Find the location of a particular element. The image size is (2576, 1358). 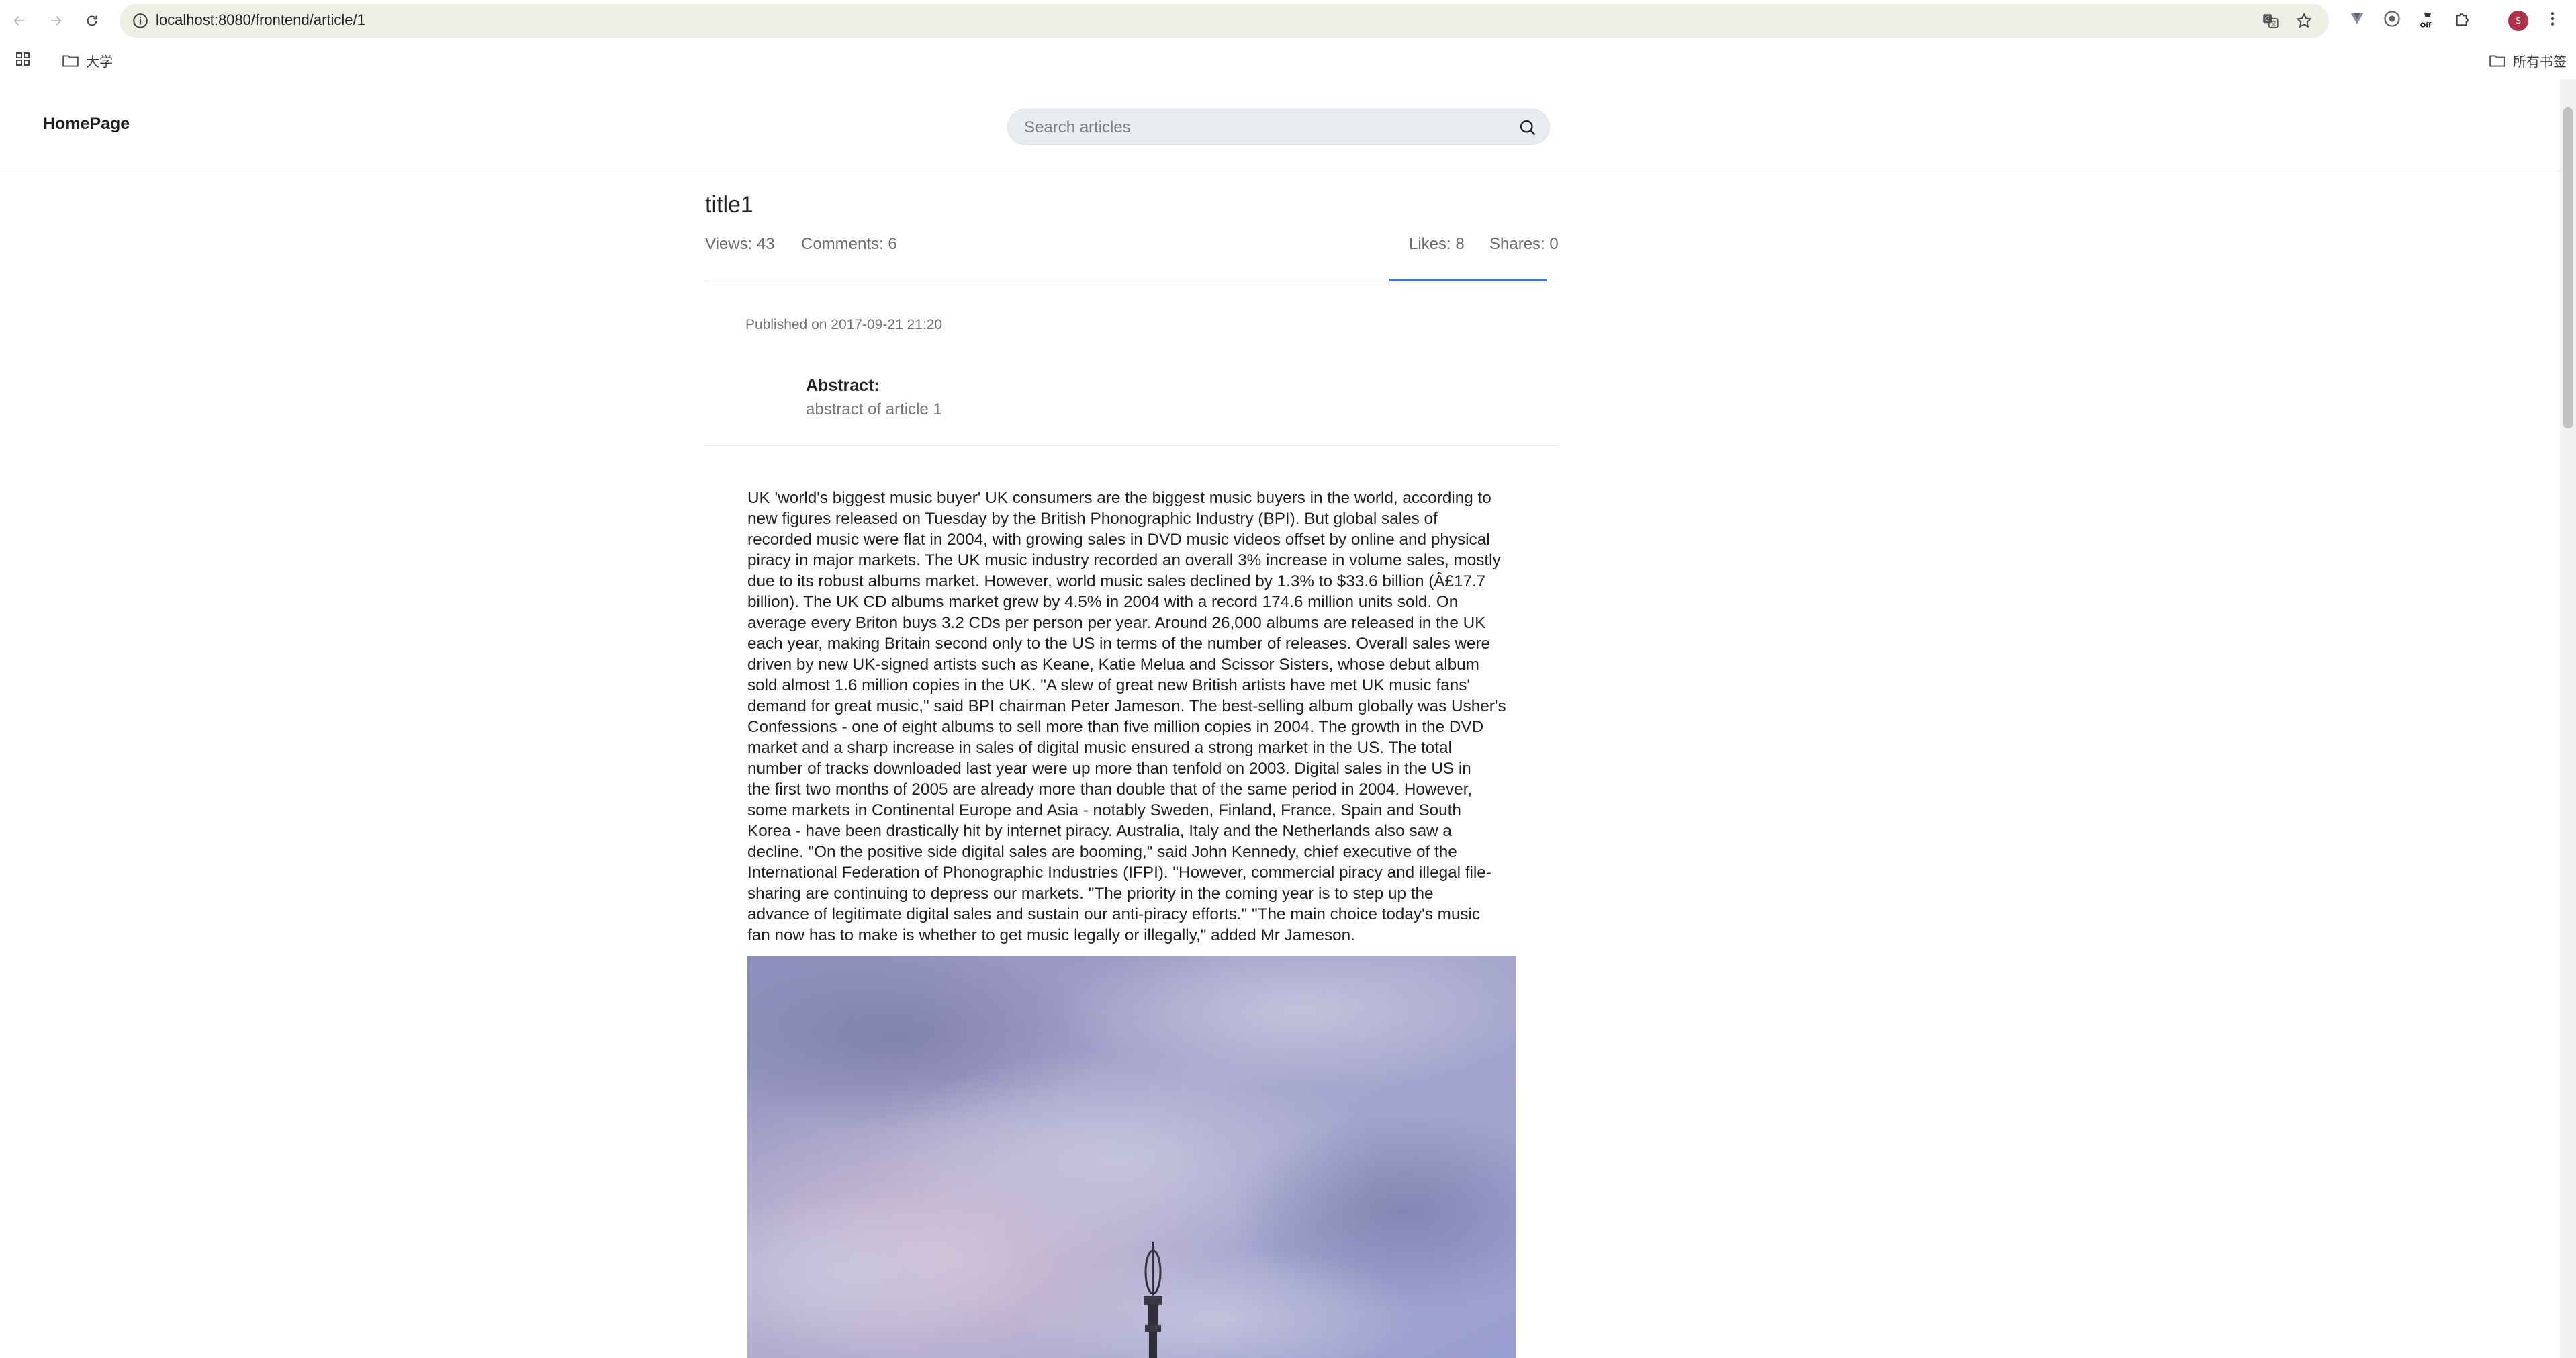

translate-icon: G文 is located at coordinates (2270, 21).